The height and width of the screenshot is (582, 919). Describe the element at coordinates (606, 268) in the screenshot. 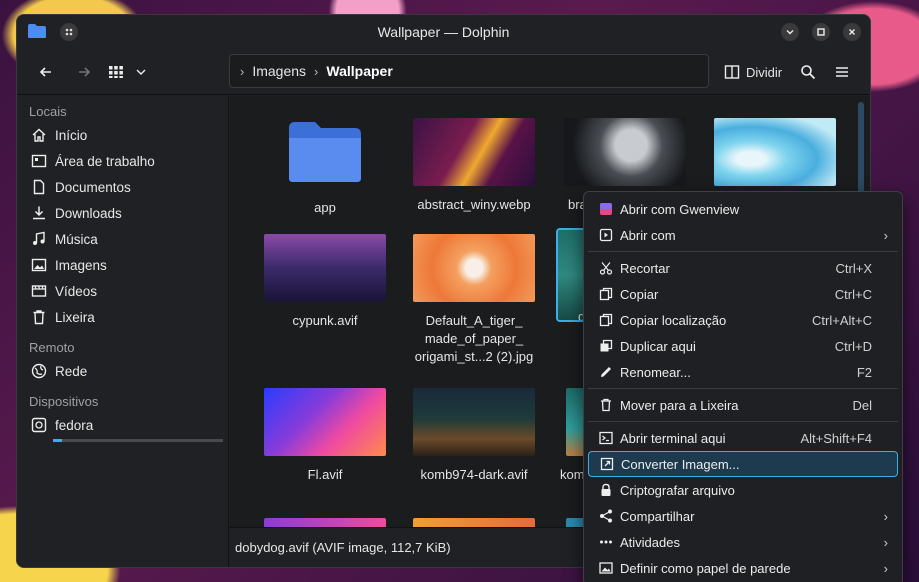

I see `cut-icon` at that location.